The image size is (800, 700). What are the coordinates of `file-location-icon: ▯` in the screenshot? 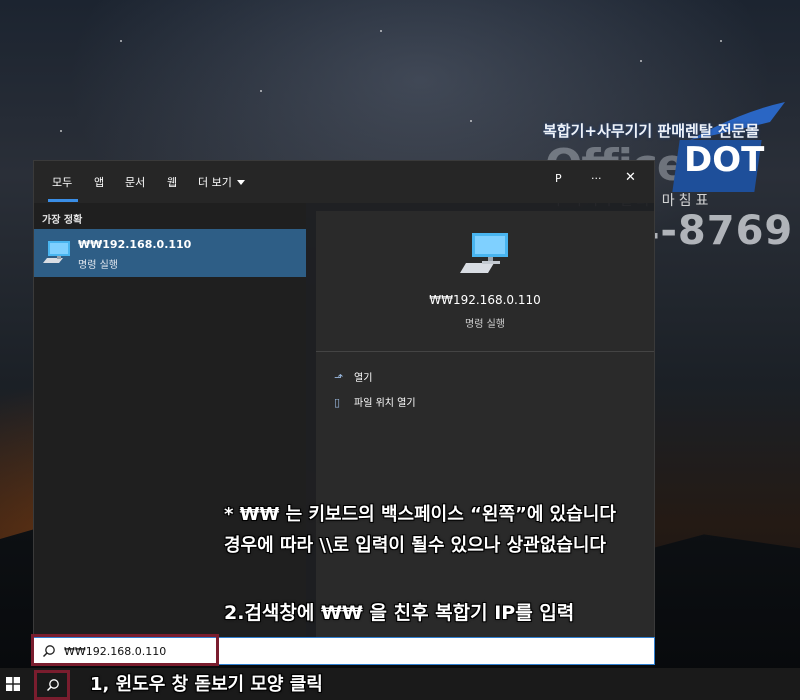 It's located at (337, 402).